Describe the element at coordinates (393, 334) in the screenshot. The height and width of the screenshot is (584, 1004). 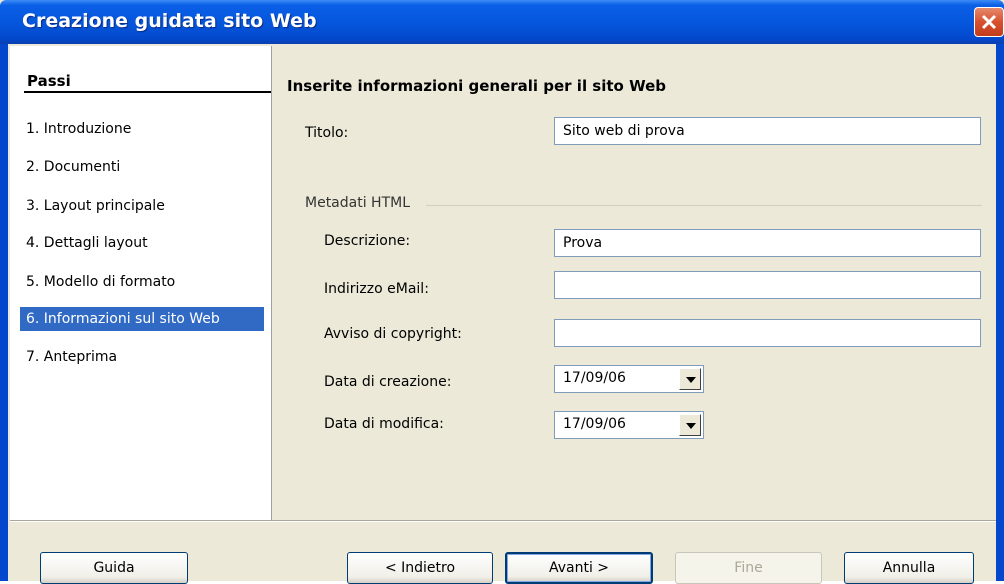
I see `copyright-label: Avviso di copyright:` at that location.